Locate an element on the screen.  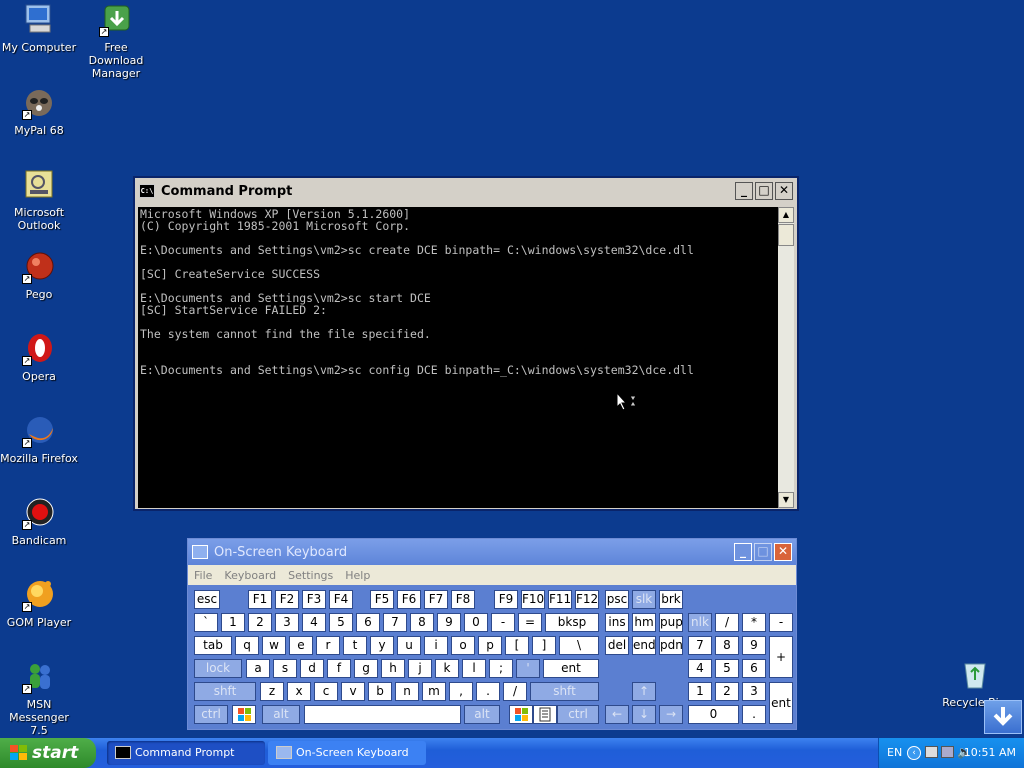
tray-expand-icon: ‹ is located at coordinates (914, 753).